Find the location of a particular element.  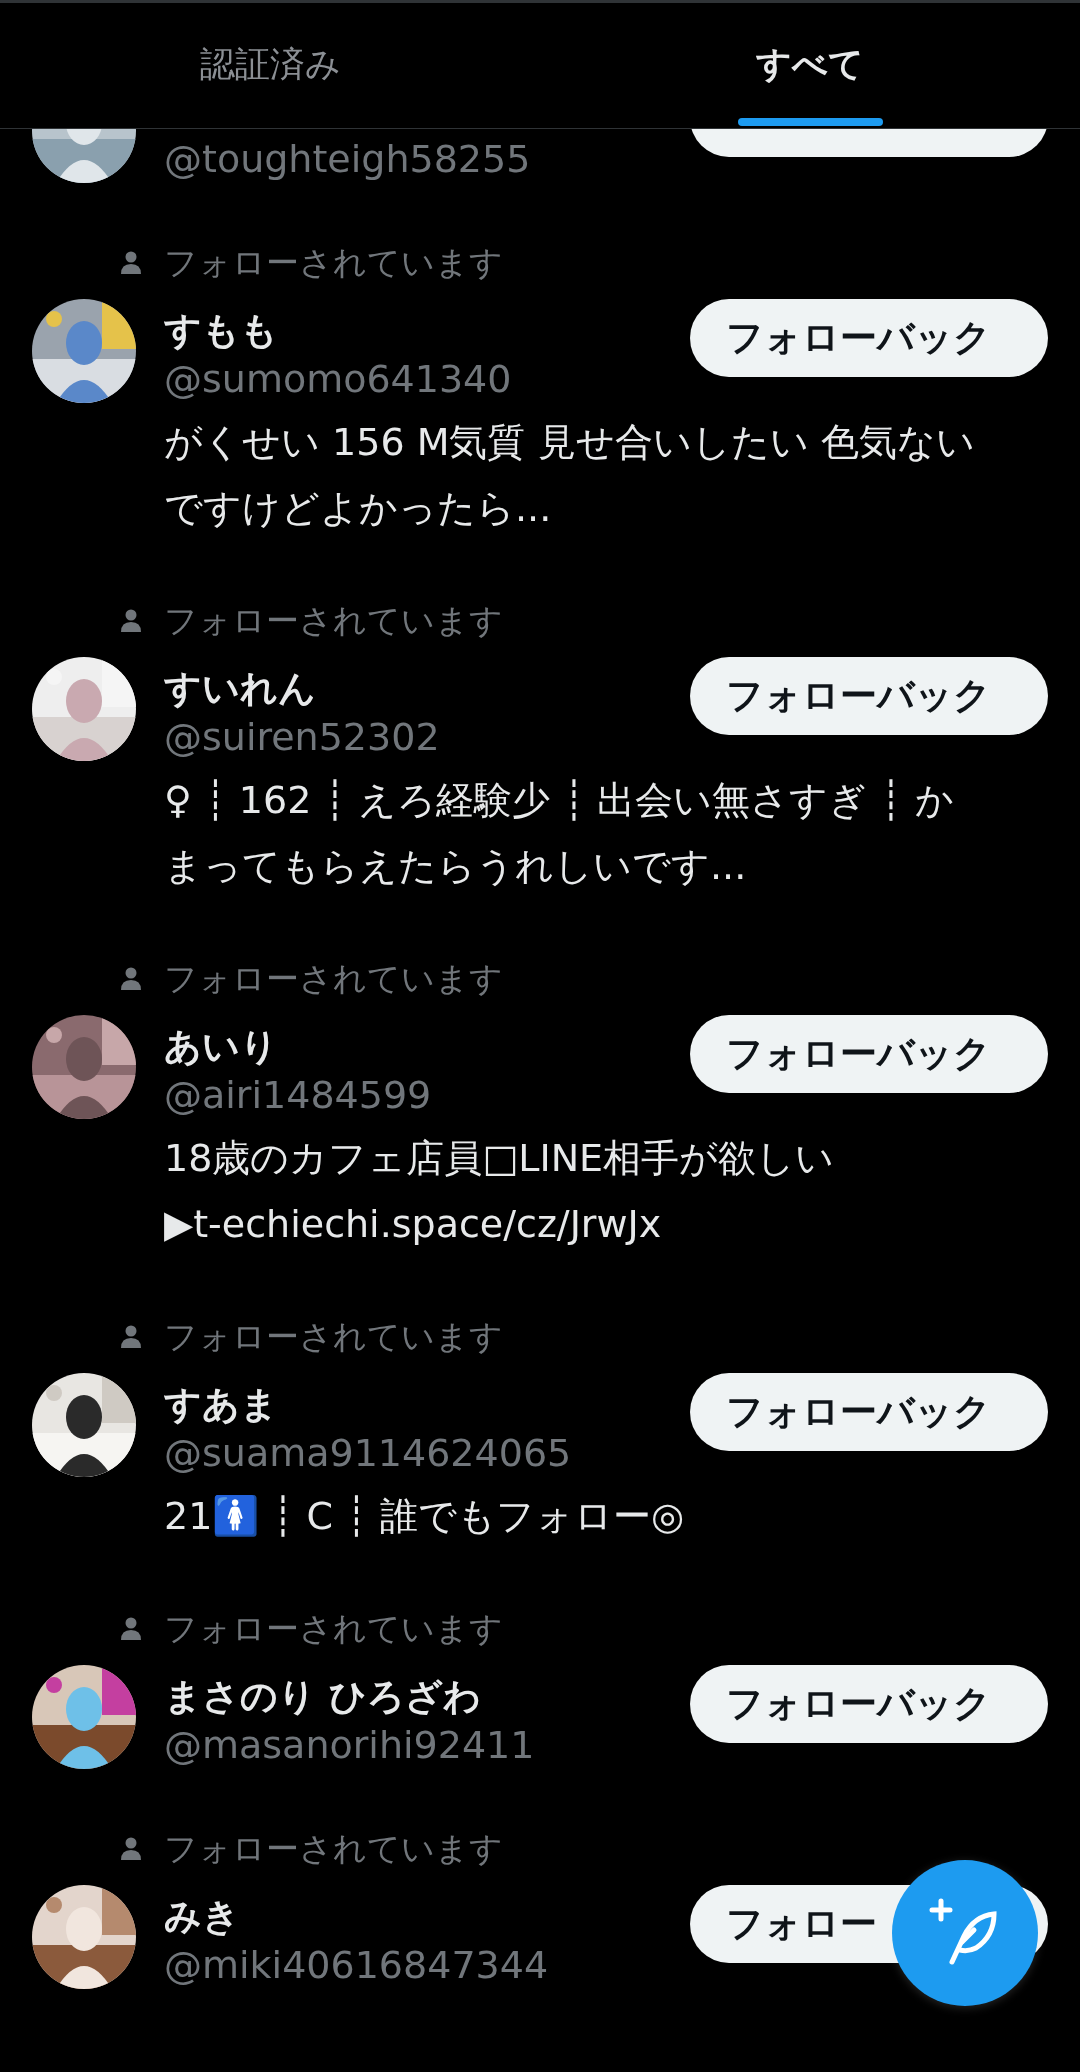

user-bio: 21🚺 ┊ C ┊ 誰でもフォロー◎ is located at coordinates (425, 1516).